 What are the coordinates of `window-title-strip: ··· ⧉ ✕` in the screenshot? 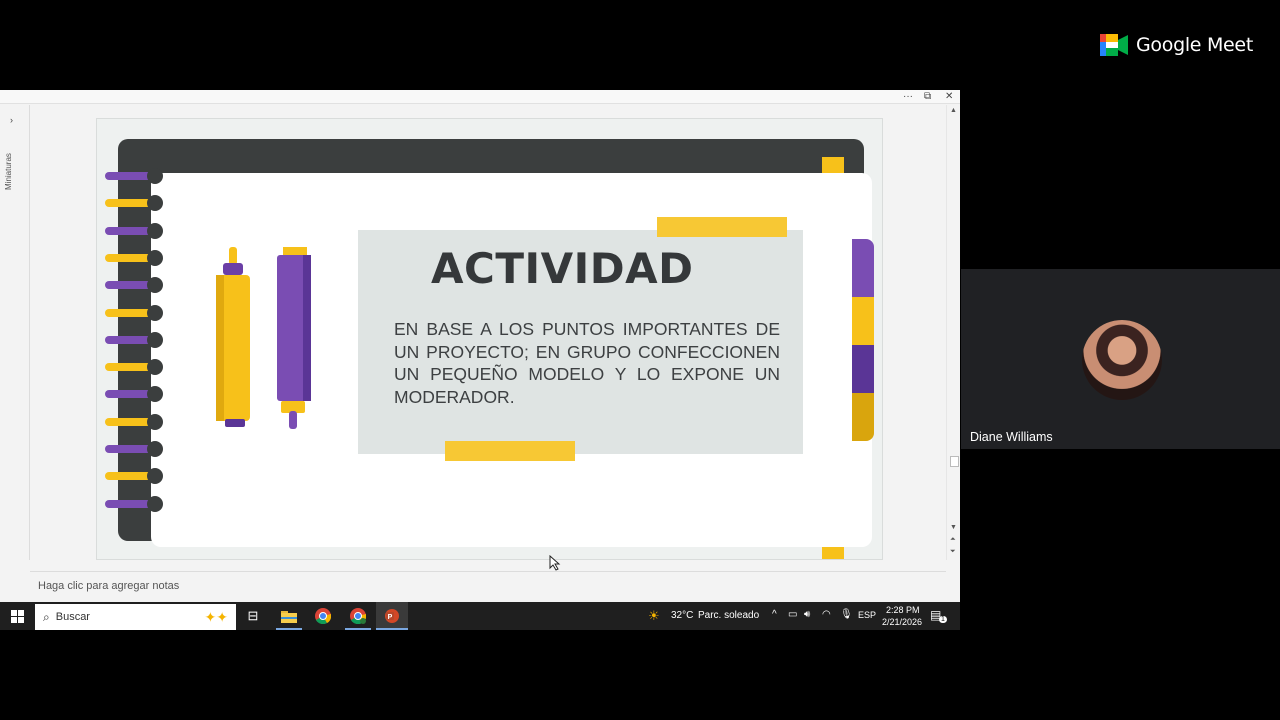 It's located at (480, 97).